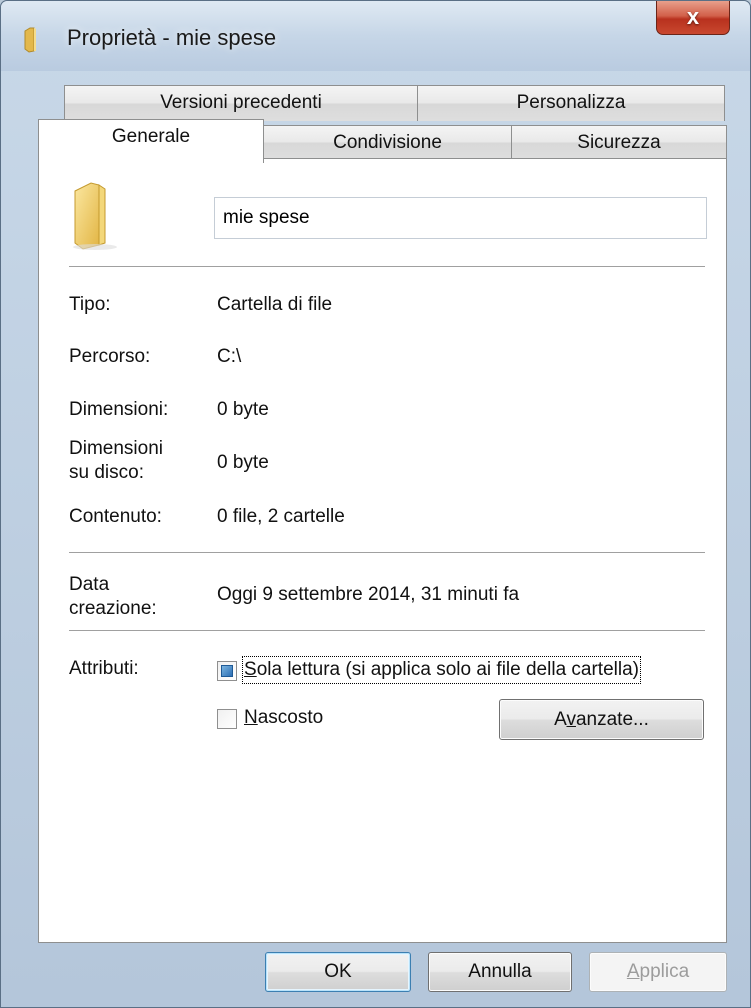  I want to click on ok-button: OK, so click(338, 972).